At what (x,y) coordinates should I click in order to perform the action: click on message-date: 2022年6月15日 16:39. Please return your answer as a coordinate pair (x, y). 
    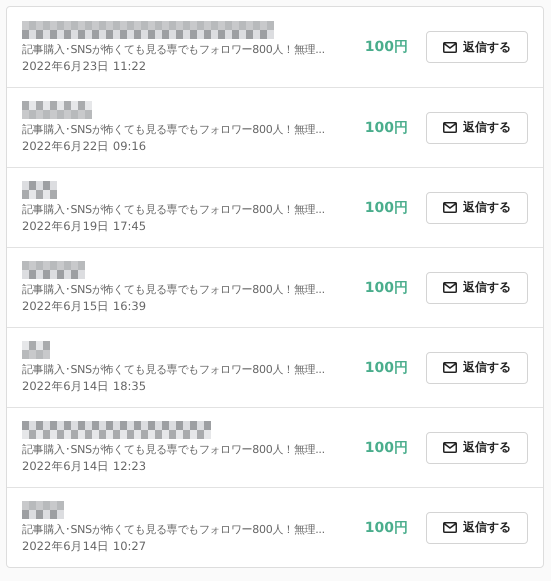
    Looking at the image, I should click on (85, 306).